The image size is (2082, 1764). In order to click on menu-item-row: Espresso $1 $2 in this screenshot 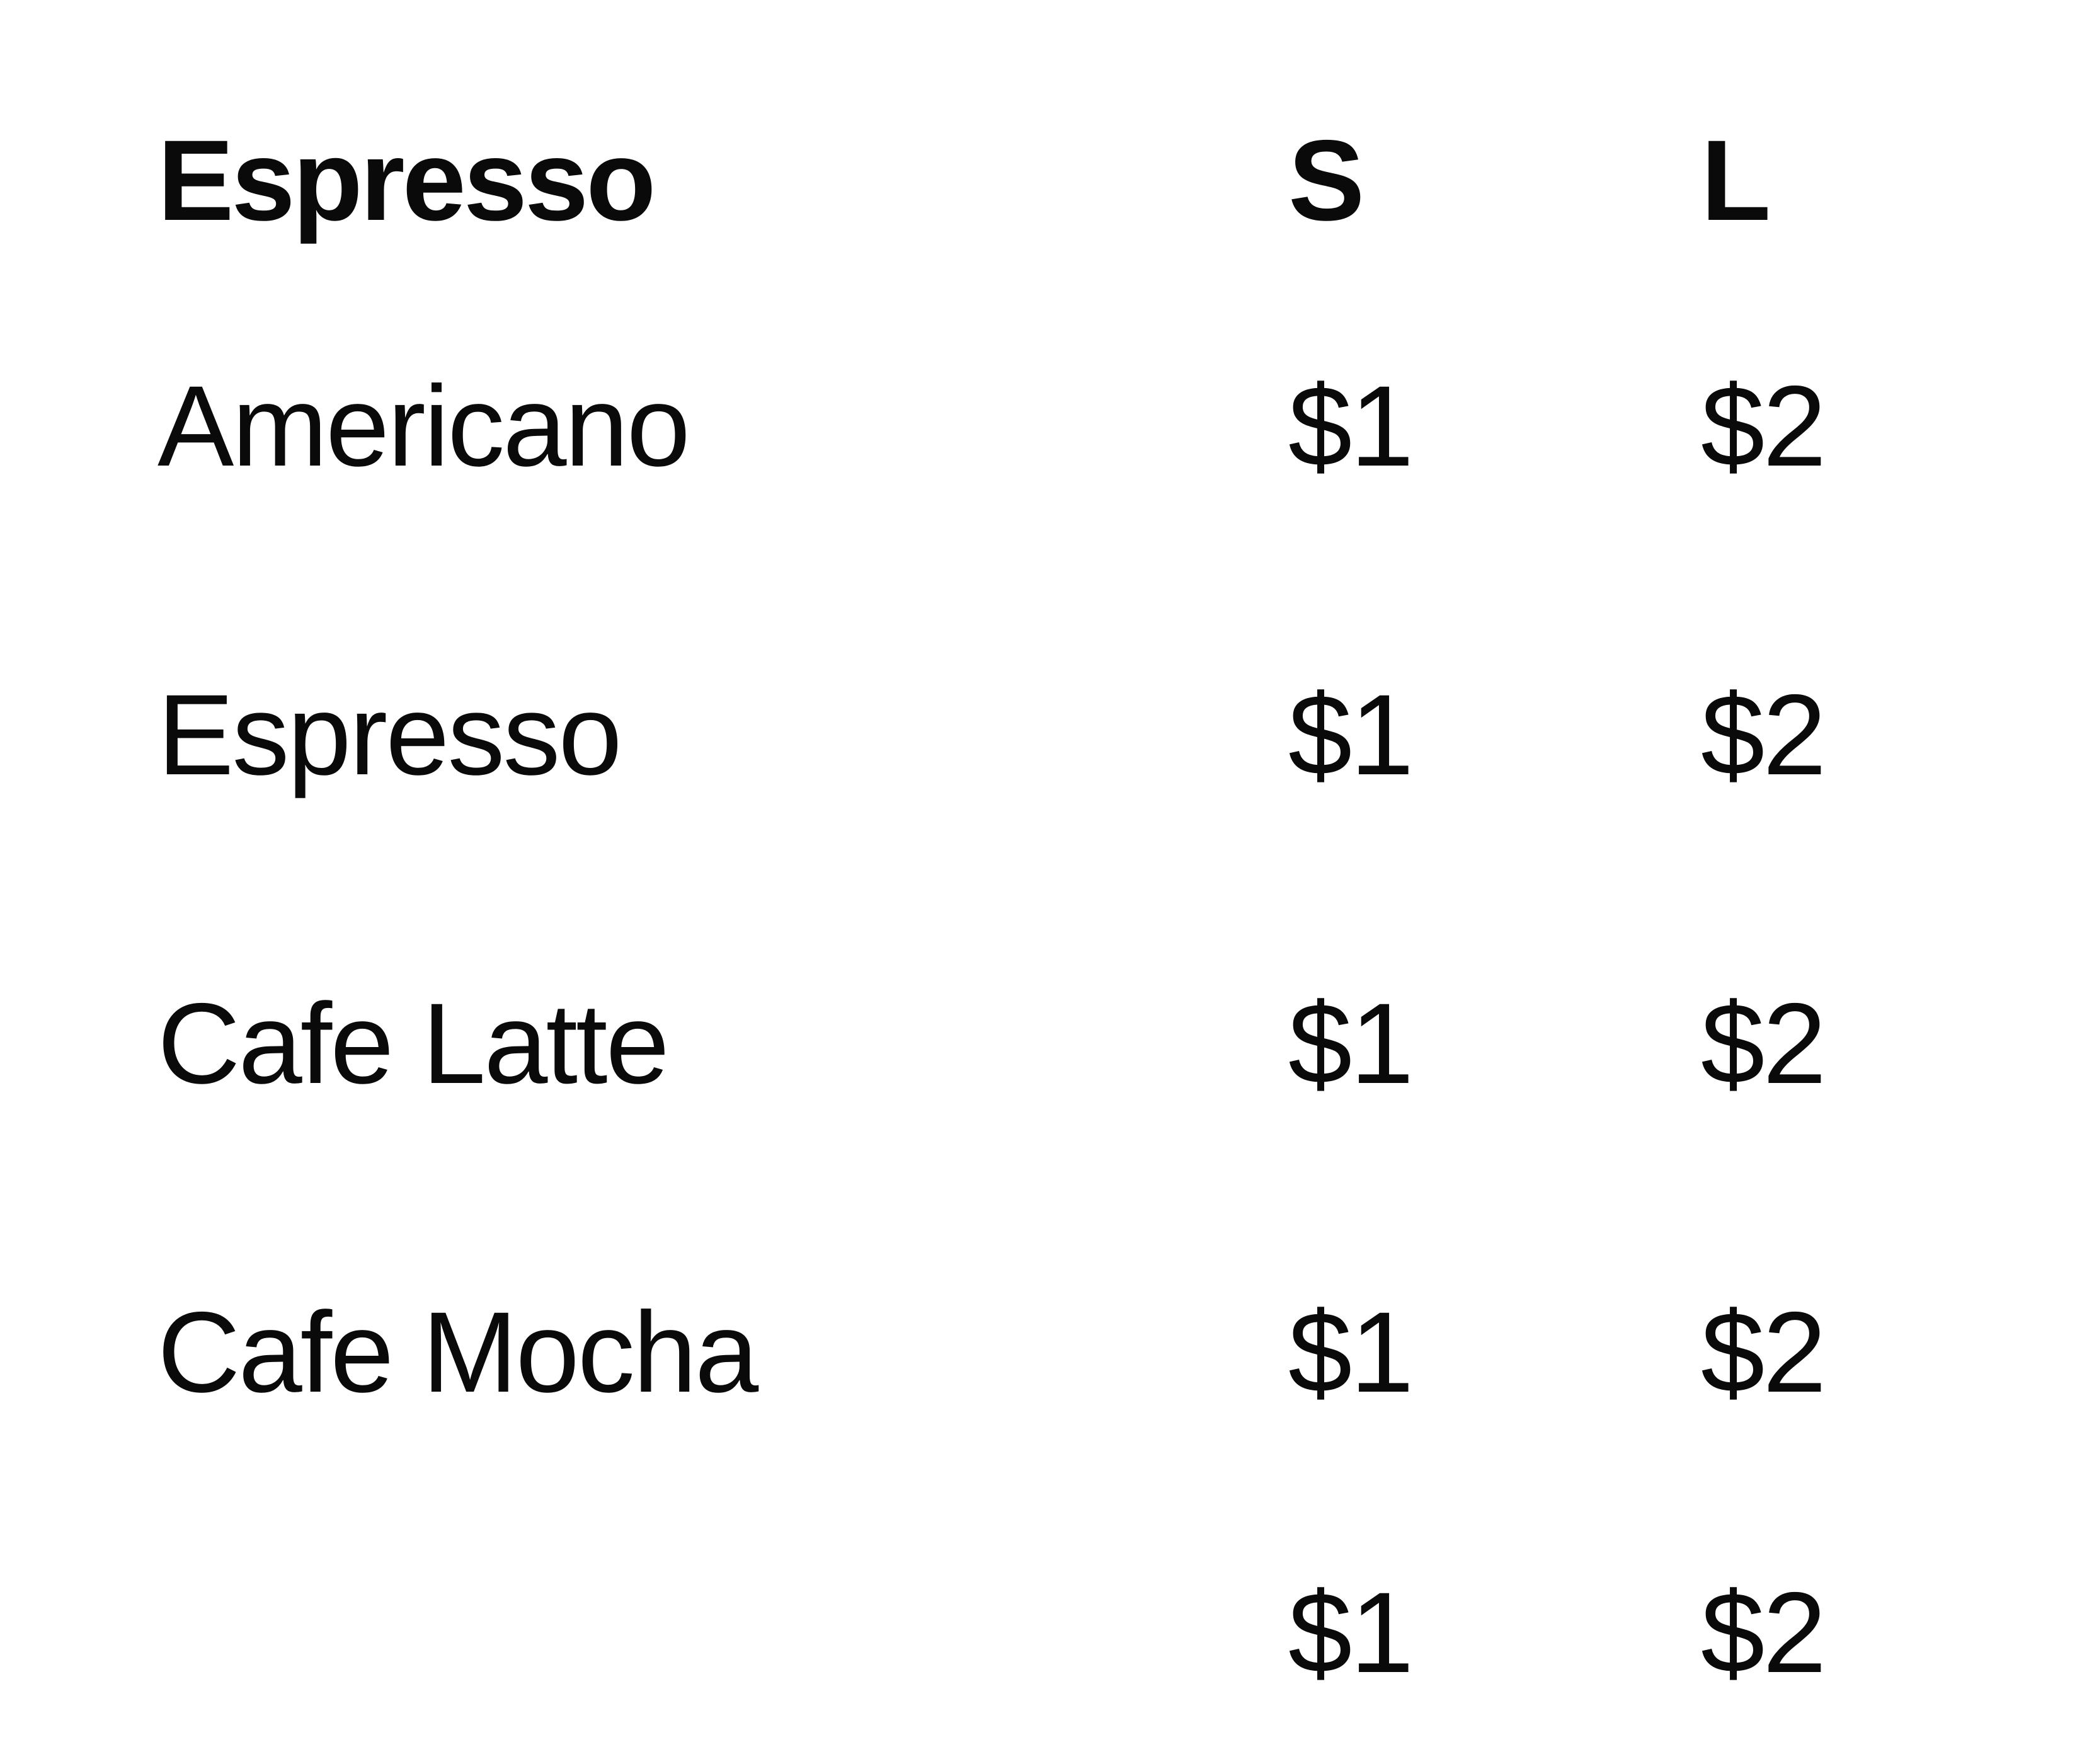, I will do `click(1041, 771)`.